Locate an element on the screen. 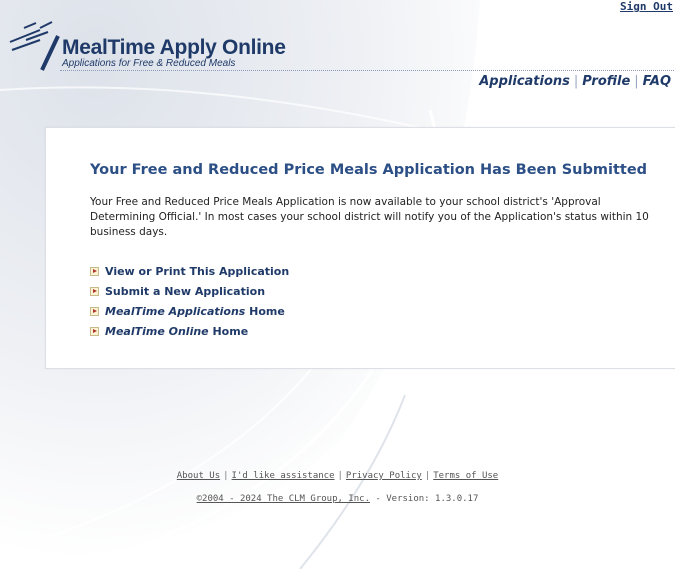  nav-profile: Profile is located at coordinates (606, 81).